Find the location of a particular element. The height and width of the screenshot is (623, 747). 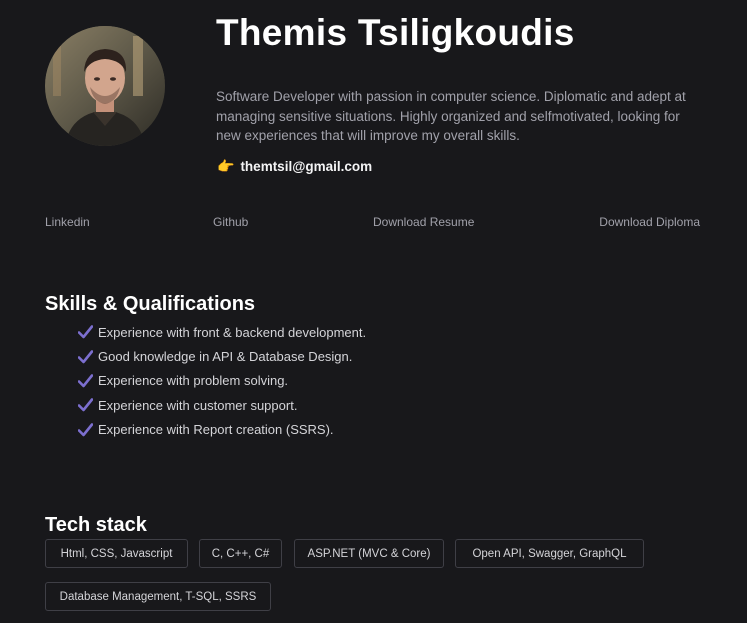

email-row: 👉 themtsil@gmail.com is located at coordinates (294, 166).